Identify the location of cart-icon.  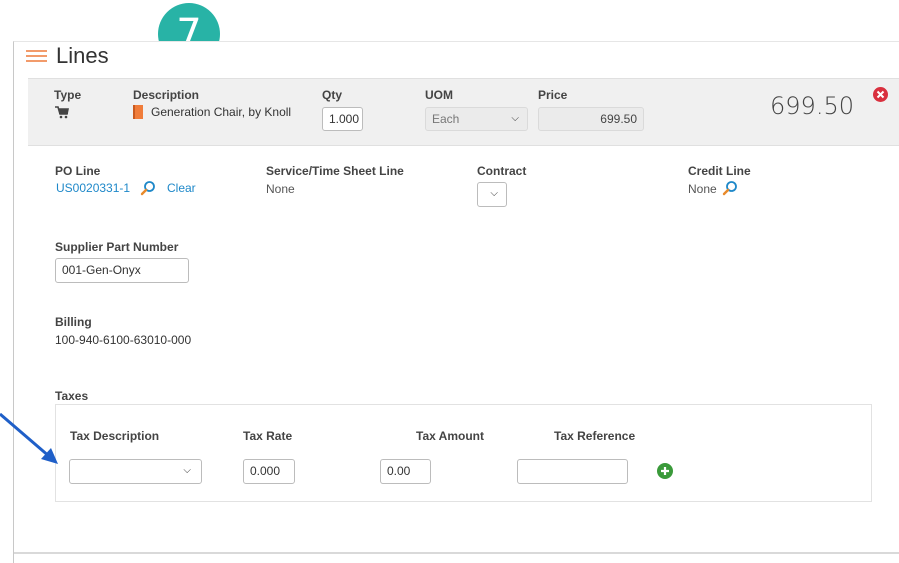
(62, 112).